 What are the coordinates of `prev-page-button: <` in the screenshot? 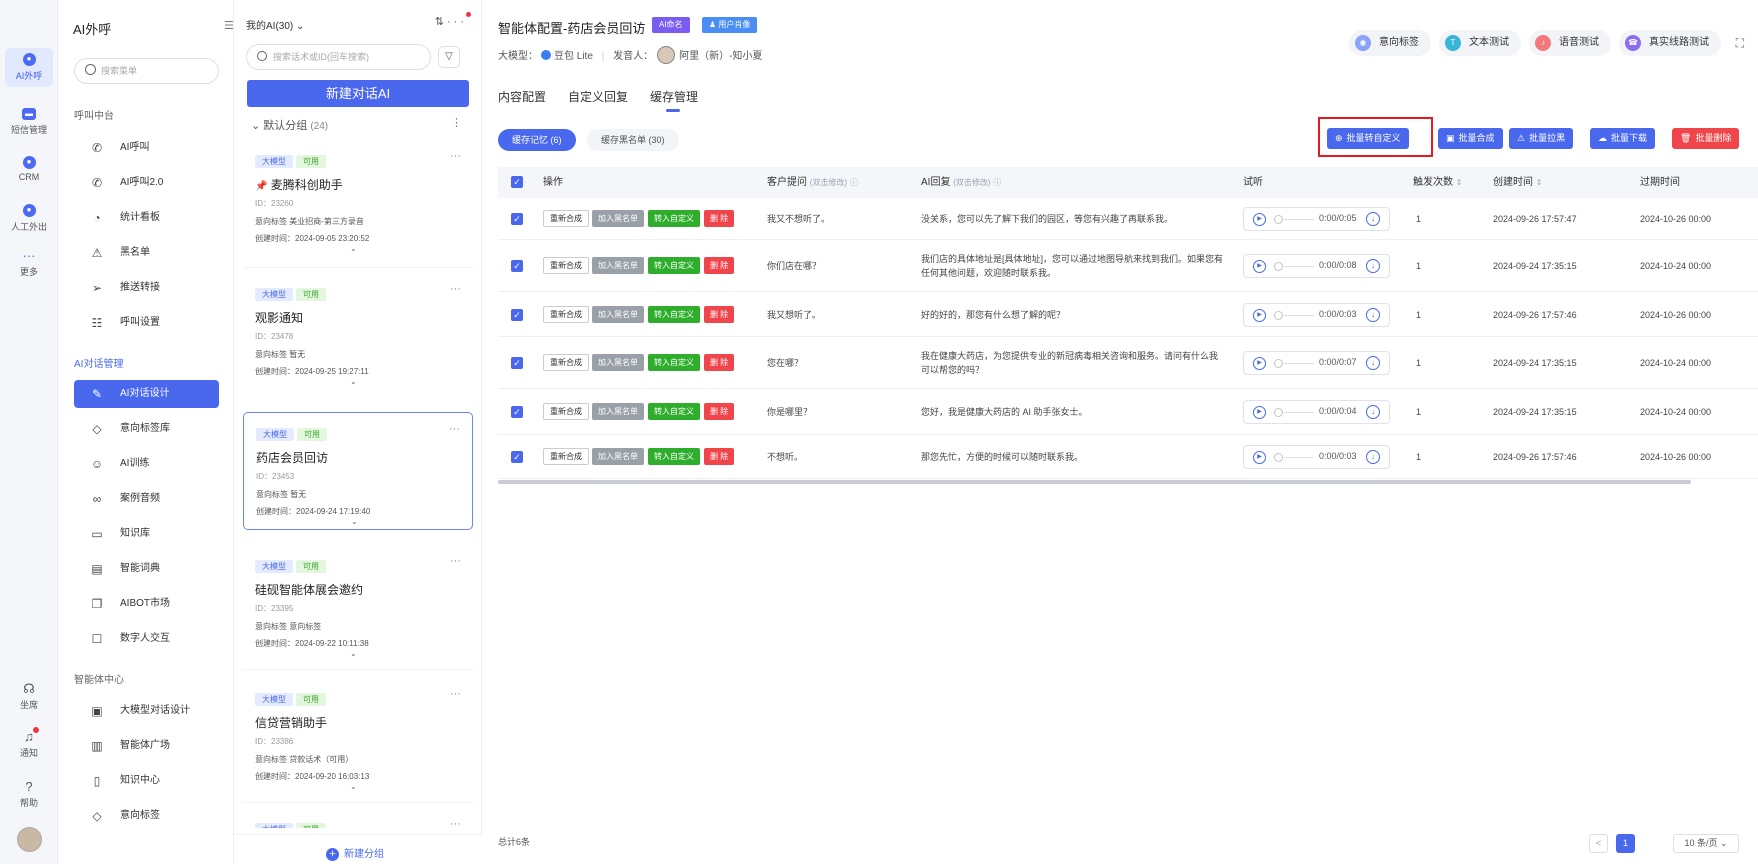 It's located at (1598, 843).